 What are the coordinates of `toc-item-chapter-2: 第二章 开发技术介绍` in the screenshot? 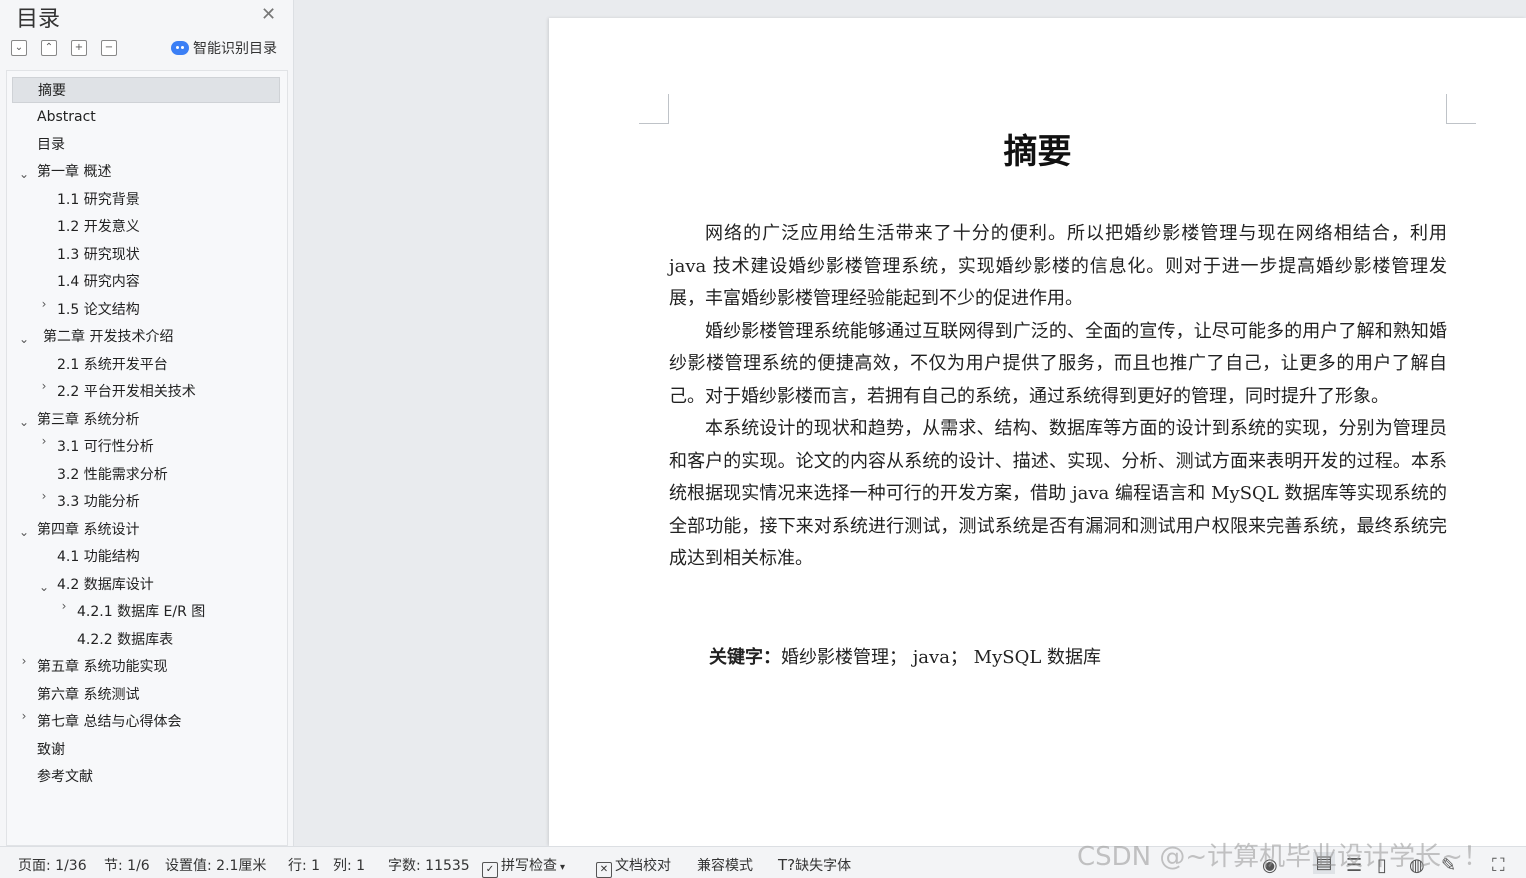 It's located at (108, 337).